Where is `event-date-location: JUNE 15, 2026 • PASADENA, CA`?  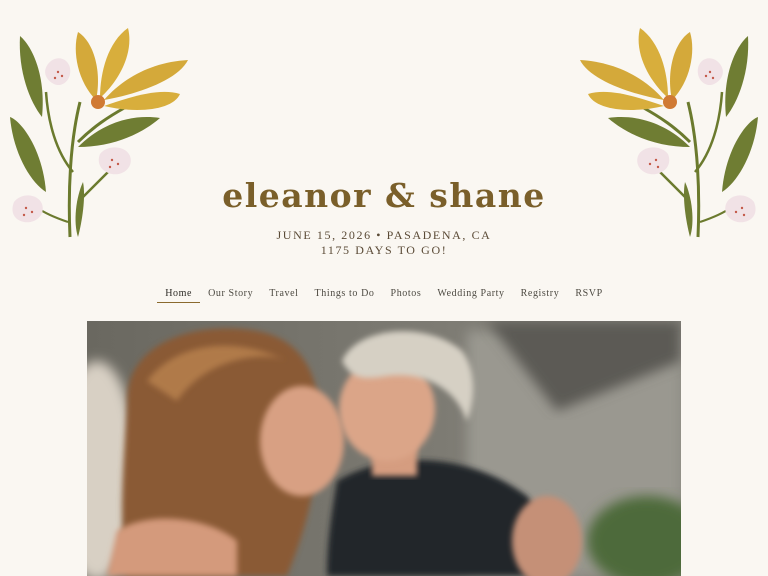 event-date-location: JUNE 15, 2026 • PASADENA, CA is located at coordinates (384, 235).